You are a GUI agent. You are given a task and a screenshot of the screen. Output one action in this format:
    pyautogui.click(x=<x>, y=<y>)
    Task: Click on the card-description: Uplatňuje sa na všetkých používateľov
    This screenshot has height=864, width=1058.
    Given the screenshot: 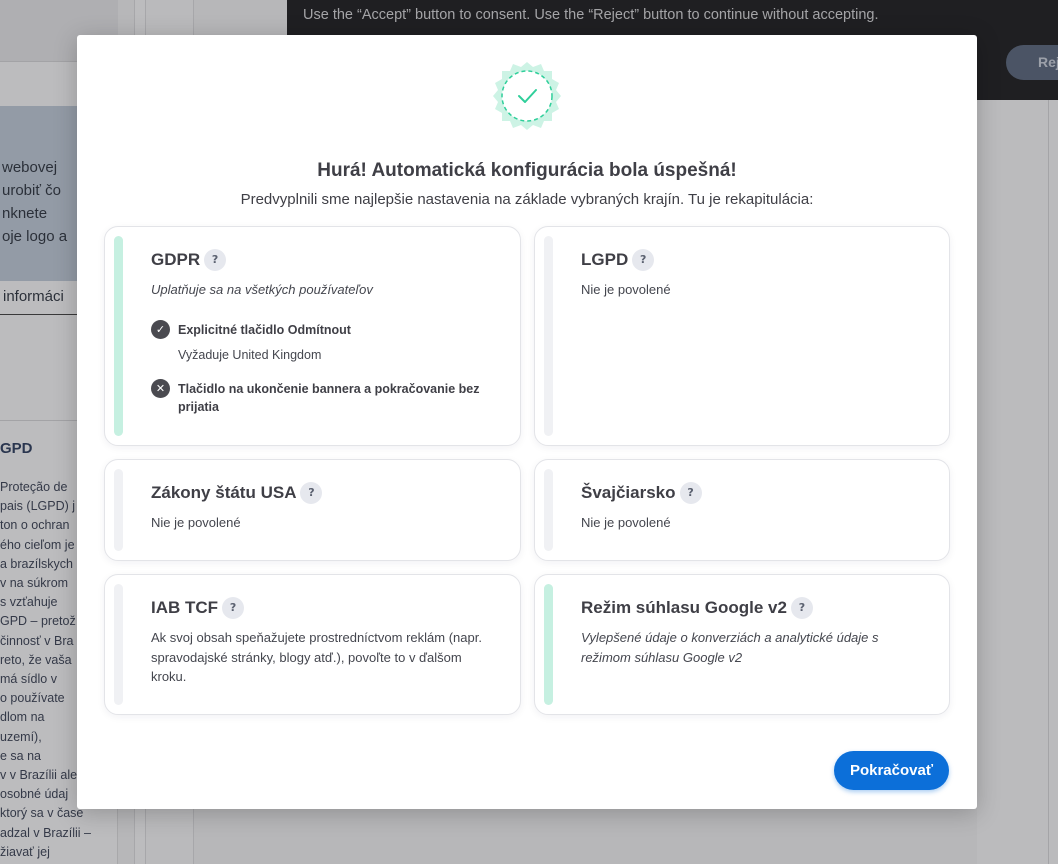 What is the action you would take?
    pyautogui.click(x=262, y=289)
    